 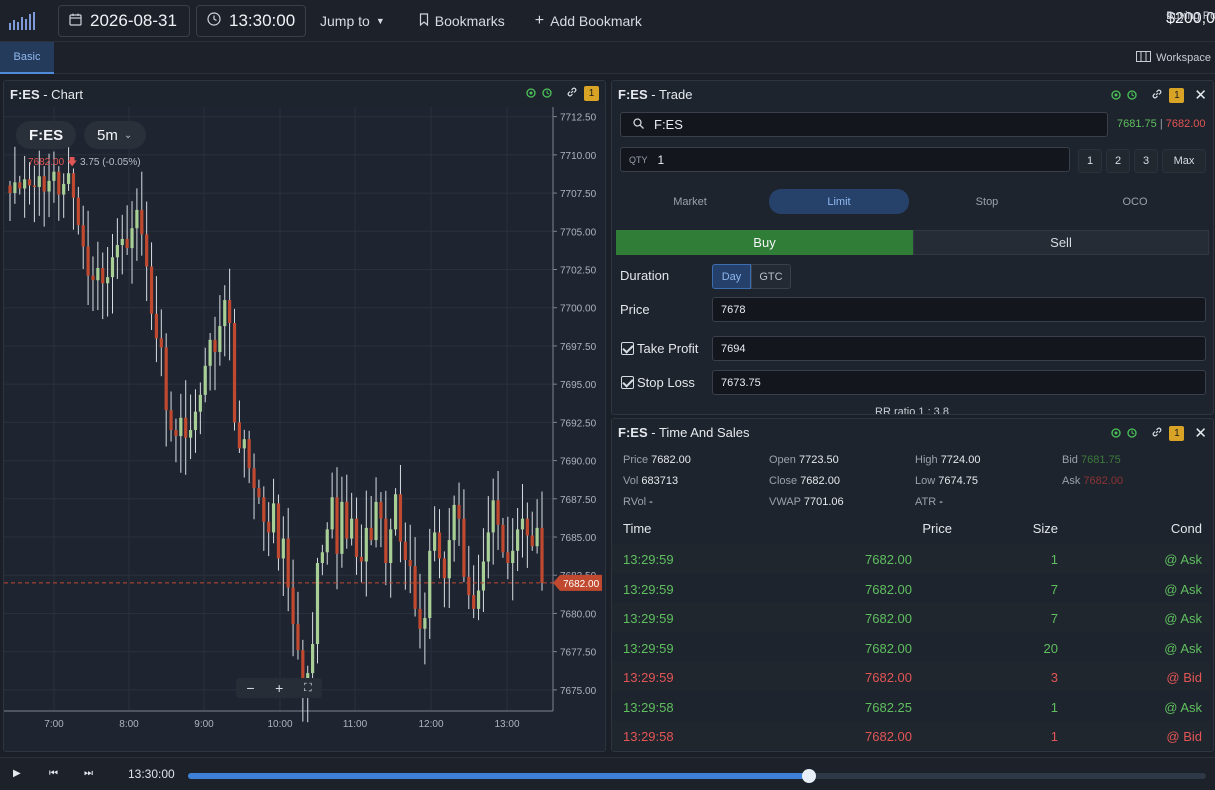 I want to click on ts-cell-size: 1, so click(x=1054, y=707).